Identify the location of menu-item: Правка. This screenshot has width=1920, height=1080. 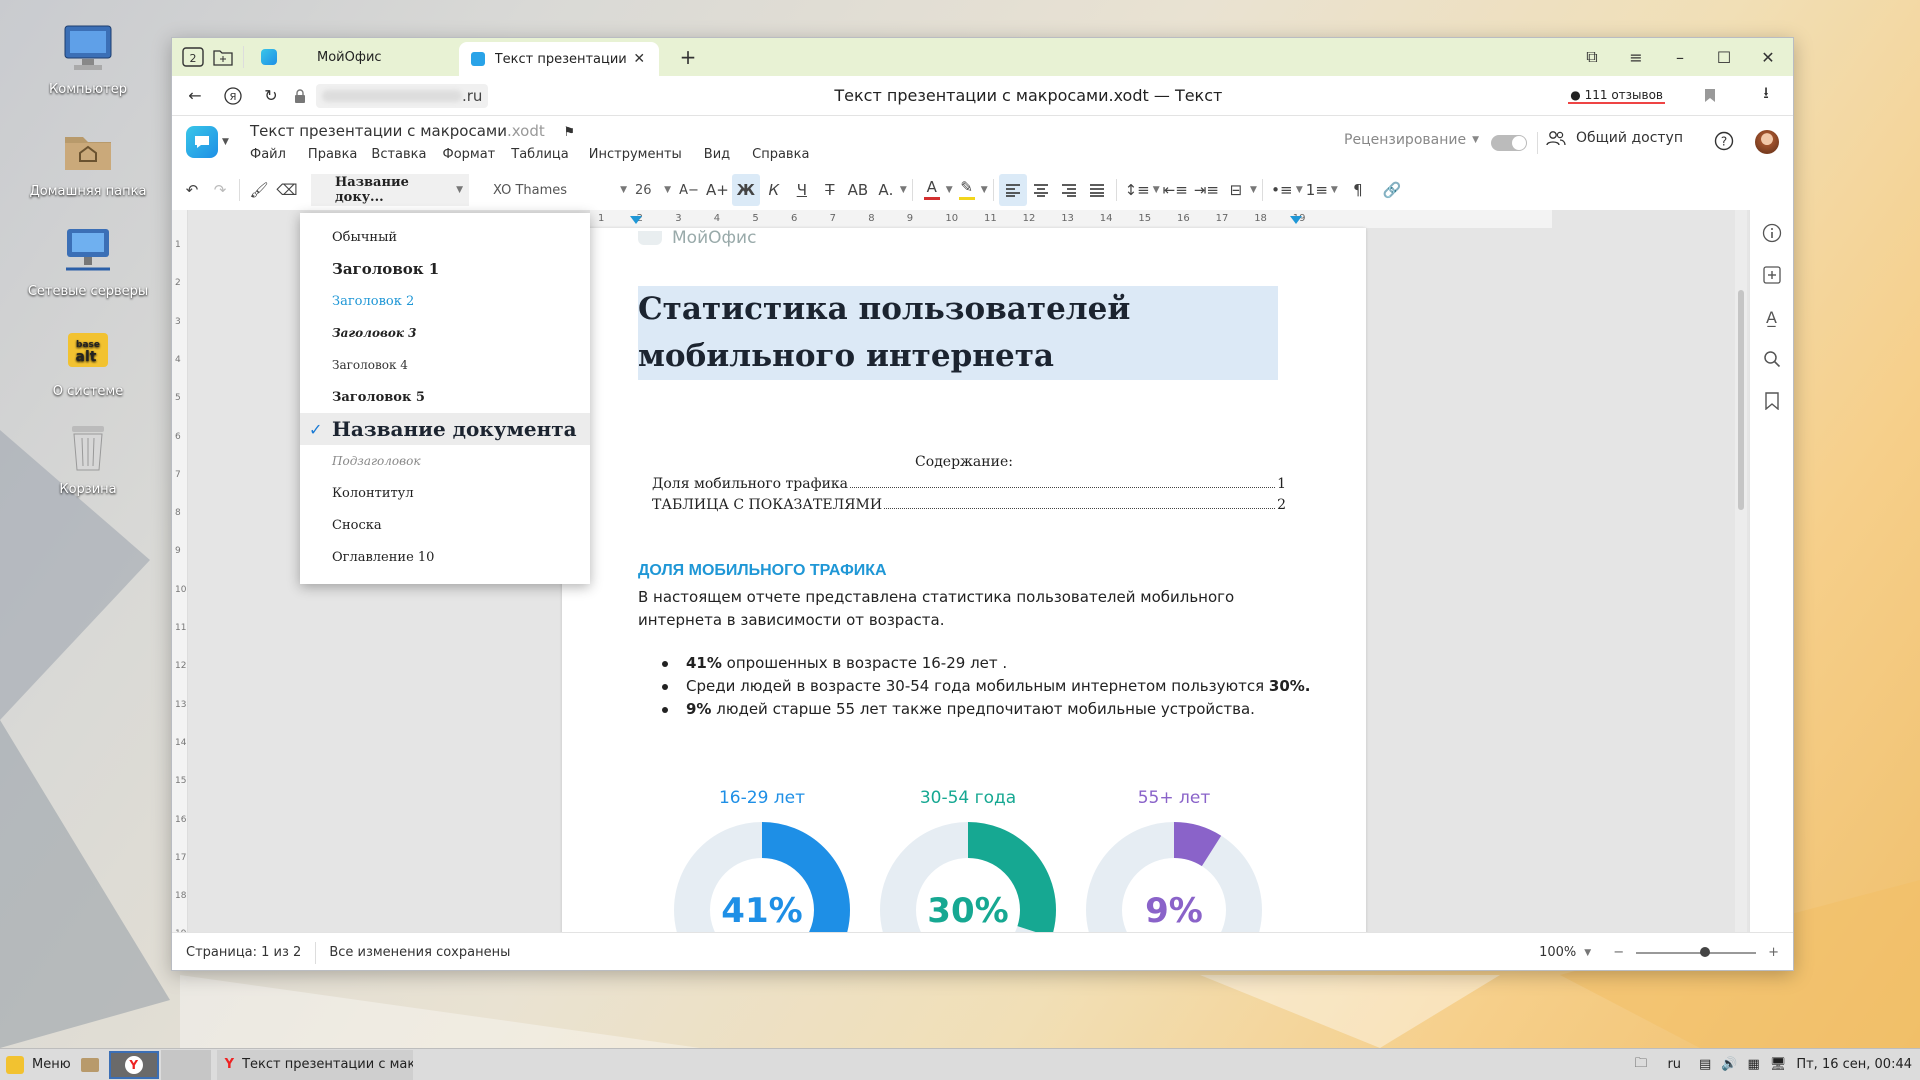
(332, 154).